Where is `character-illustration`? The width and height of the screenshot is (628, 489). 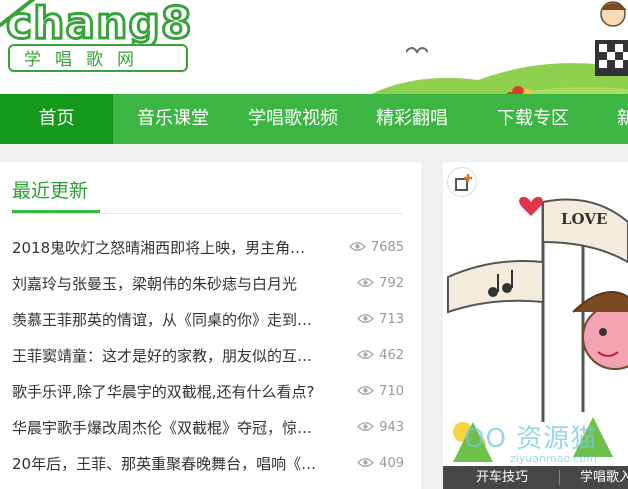 character-illustration is located at coordinates (611, 38).